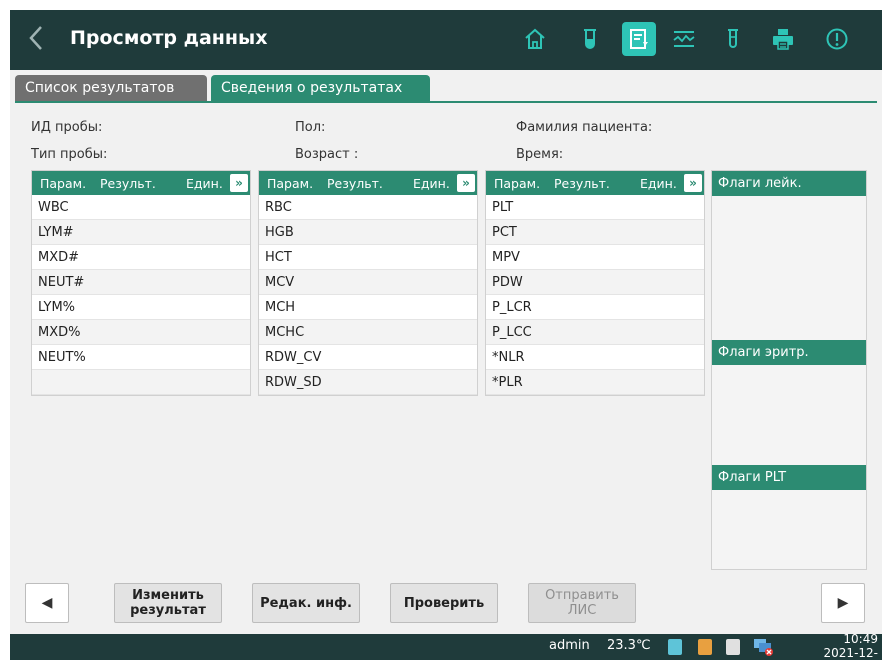  Describe the element at coordinates (684, 39) in the screenshot. I see `qc-chart-icon` at that location.